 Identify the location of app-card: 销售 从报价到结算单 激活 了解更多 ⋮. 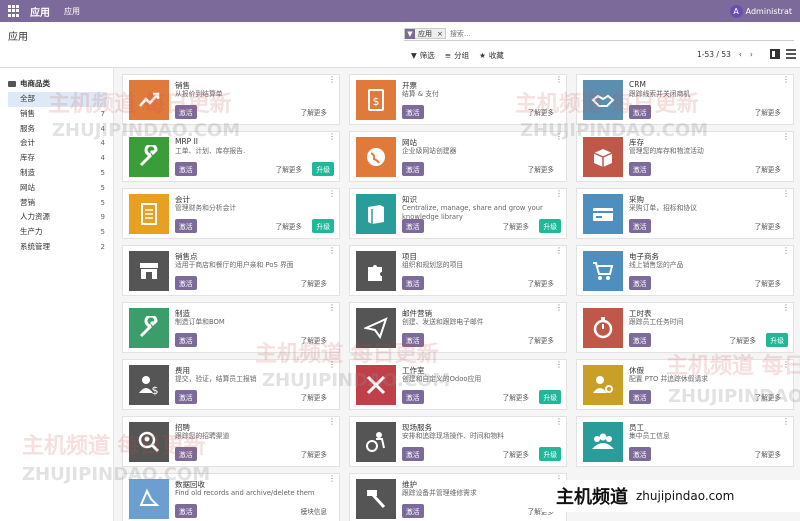
(231, 99).